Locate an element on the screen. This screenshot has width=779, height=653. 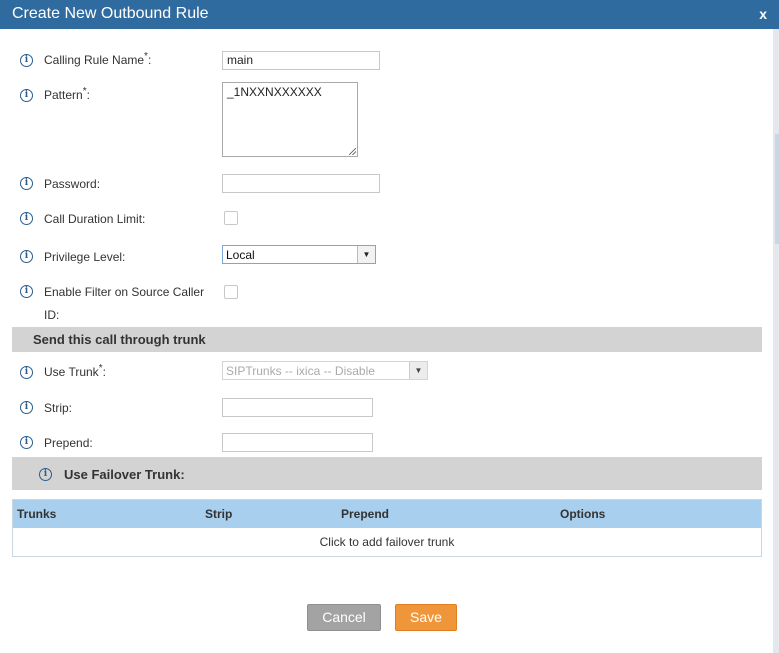
trunk-section-header: Send this call through trunk is located at coordinates (387, 339).